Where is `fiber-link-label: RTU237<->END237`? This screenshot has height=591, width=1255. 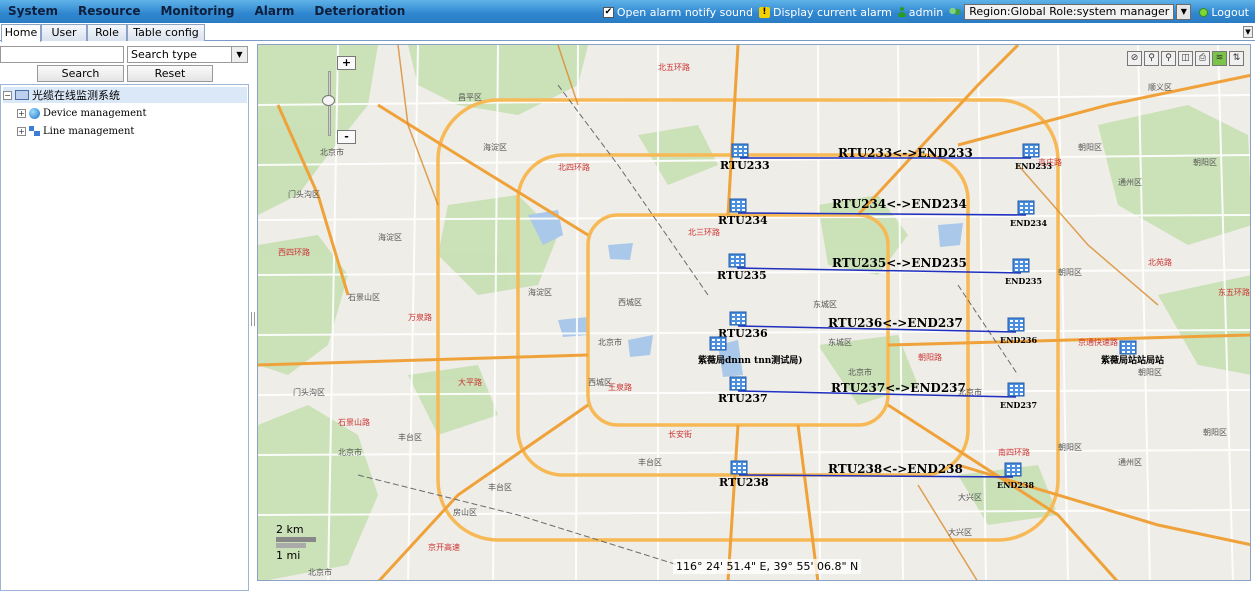
fiber-link-label: RTU237<->END237 is located at coordinates (898, 388).